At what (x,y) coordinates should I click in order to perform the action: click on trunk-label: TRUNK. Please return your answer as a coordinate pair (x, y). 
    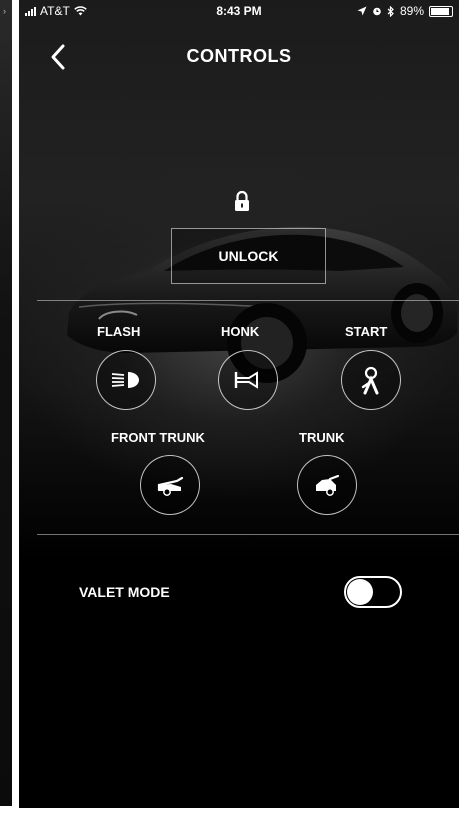
    Looking at the image, I should click on (322, 437).